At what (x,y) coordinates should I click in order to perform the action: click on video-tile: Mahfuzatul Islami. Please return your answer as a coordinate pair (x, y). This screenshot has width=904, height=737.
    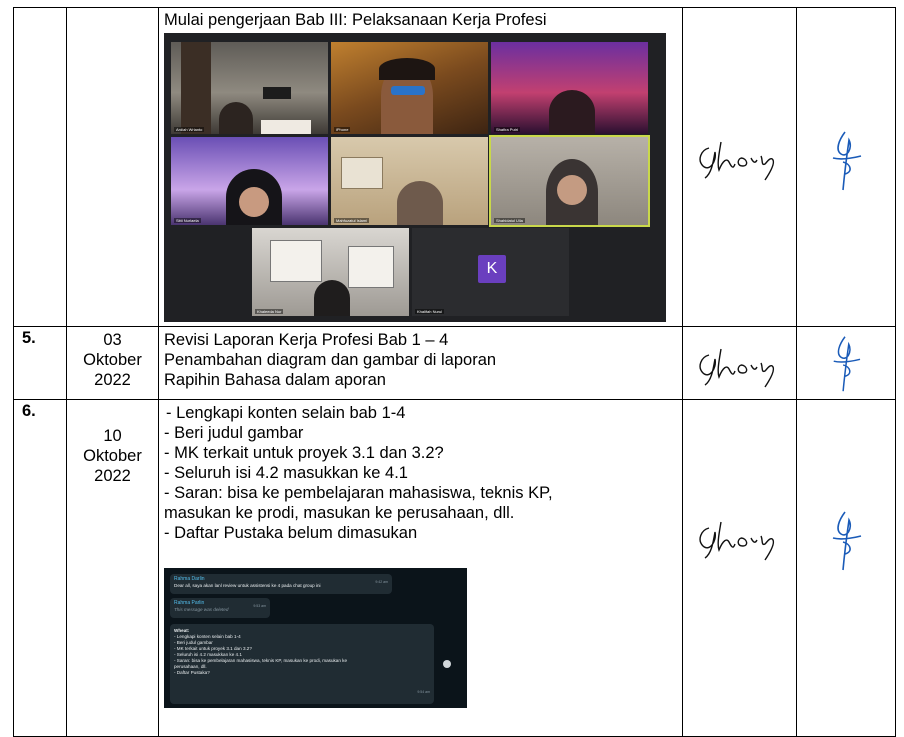
    Looking at the image, I should click on (409, 181).